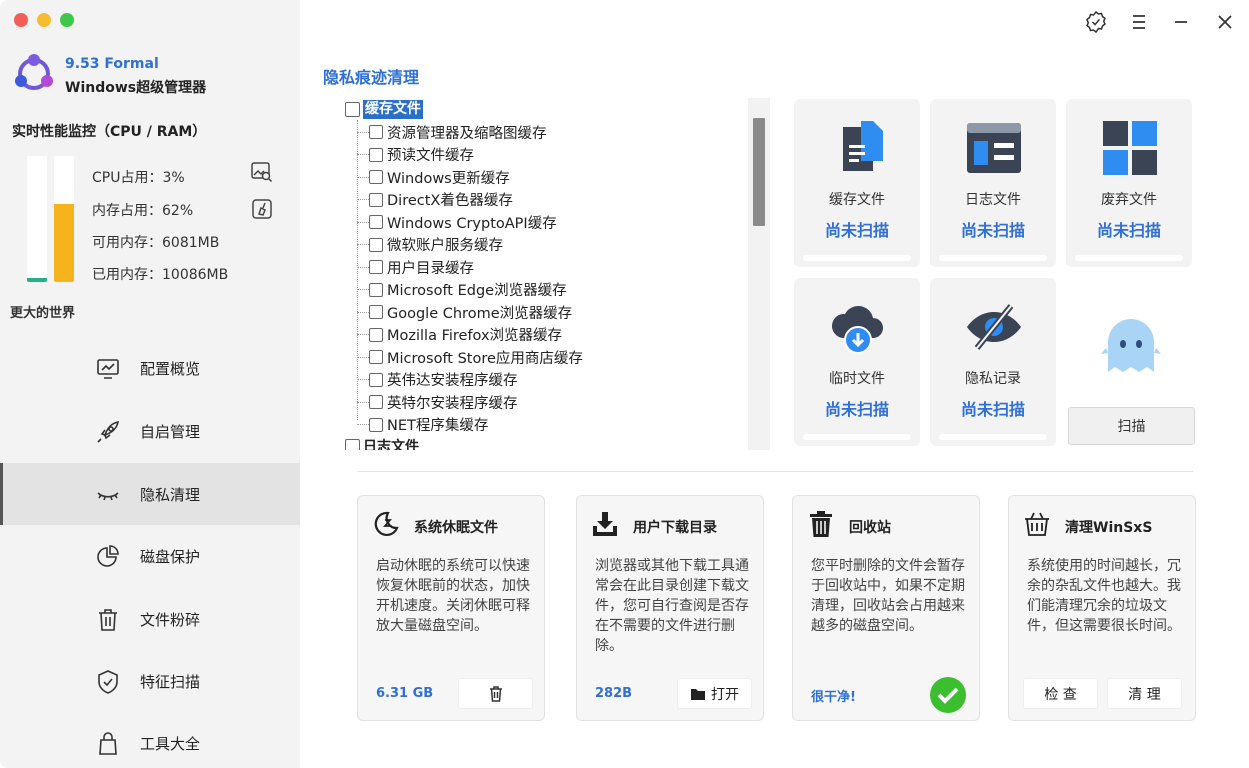 This screenshot has height=768, width=1249. I want to click on nav-item-config-overview: 配置概览, so click(150, 368).